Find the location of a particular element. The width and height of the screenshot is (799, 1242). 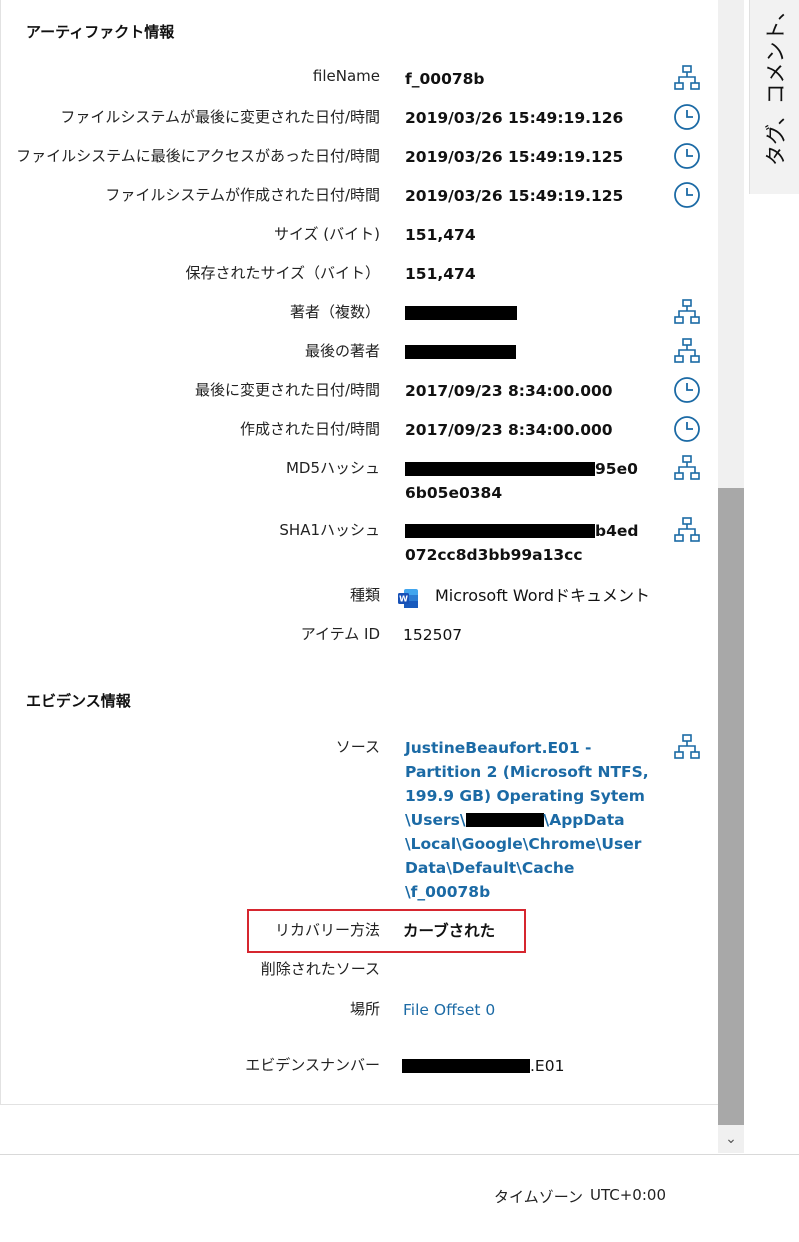

value-size: 151,474 is located at coordinates (440, 235).